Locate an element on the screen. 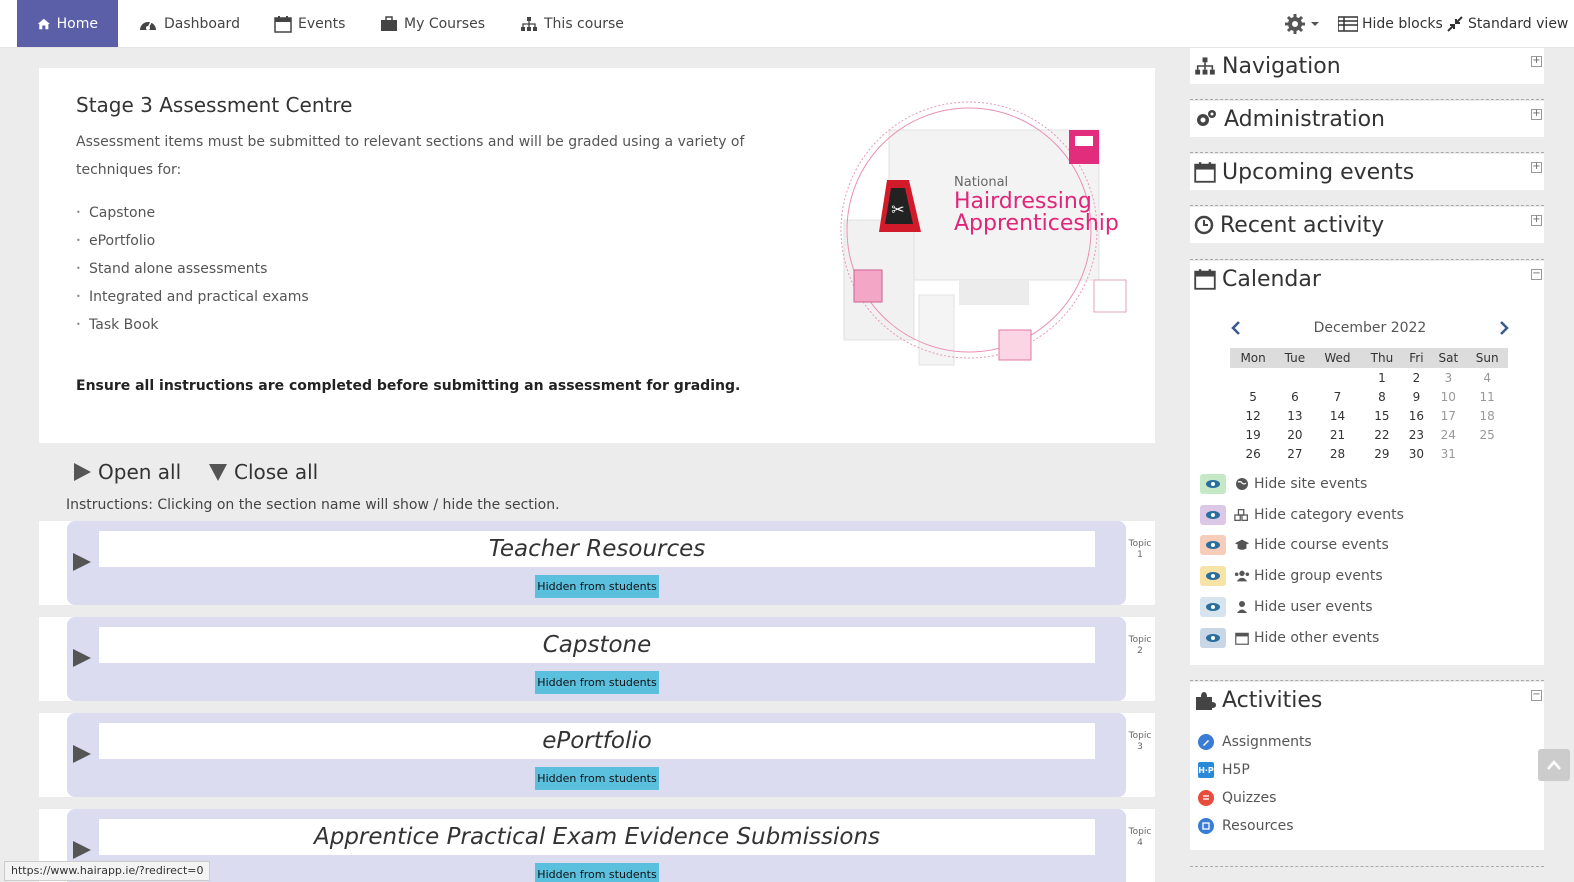 The width and height of the screenshot is (1574, 882). calendar-block-header: Calendar − is located at coordinates (1367, 279).